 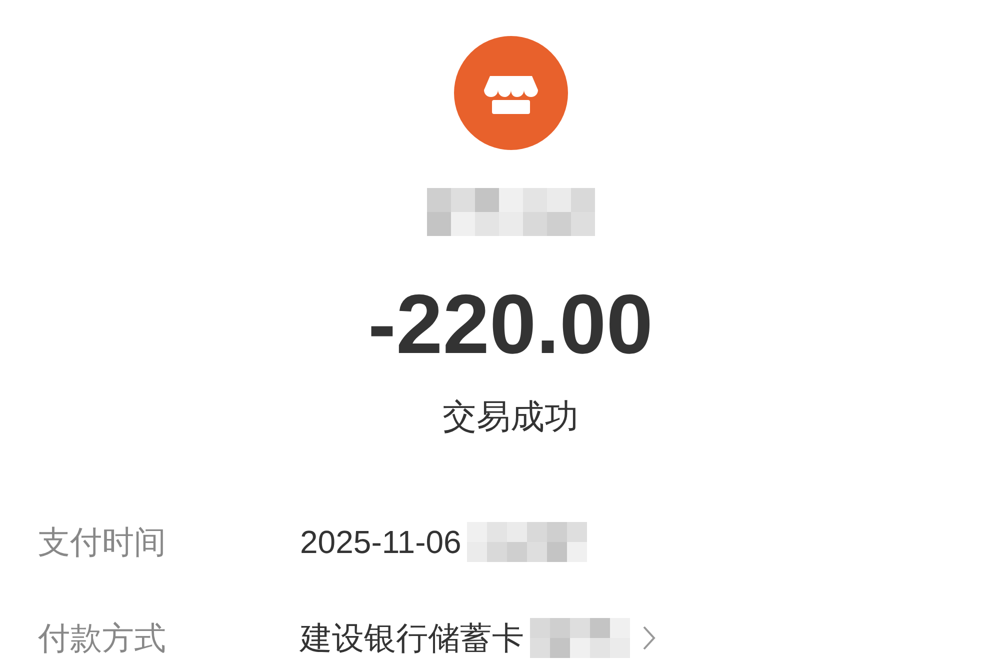 What do you see at coordinates (510, 324) in the screenshot?
I see `amount: -220.00` at bounding box center [510, 324].